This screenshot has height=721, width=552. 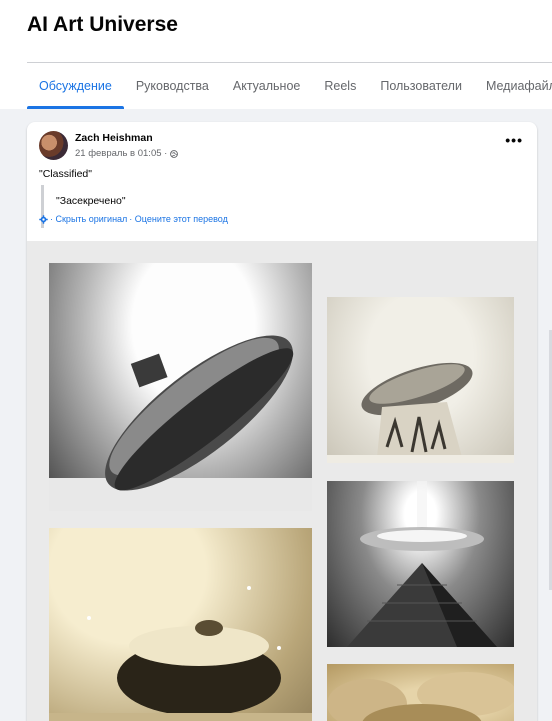 What do you see at coordinates (102, 24) in the screenshot?
I see `group-title: AI Art Universe` at bounding box center [102, 24].